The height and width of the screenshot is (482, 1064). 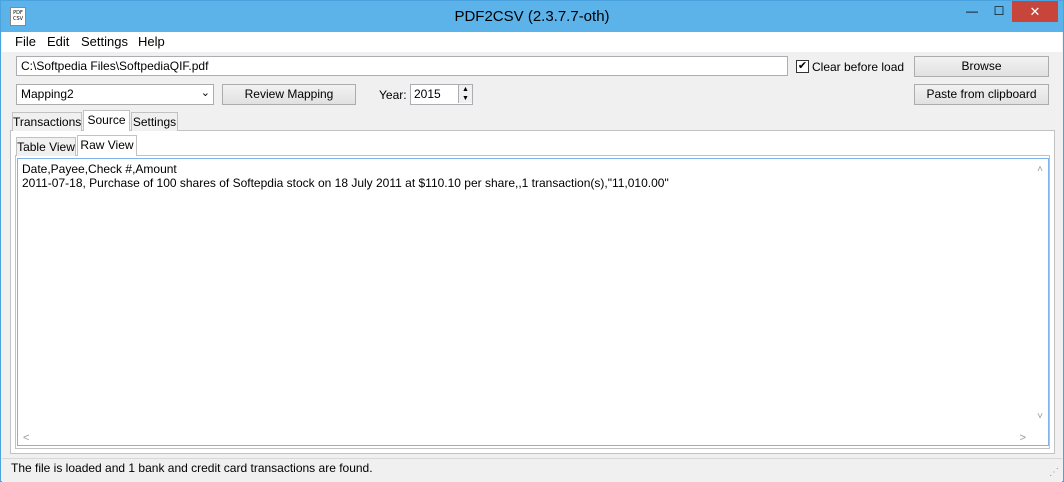 What do you see at coordinates (289, 94) in the screenshot?
I see `review-mapping-button: Review Mapping` at bounding box center [289, 94].